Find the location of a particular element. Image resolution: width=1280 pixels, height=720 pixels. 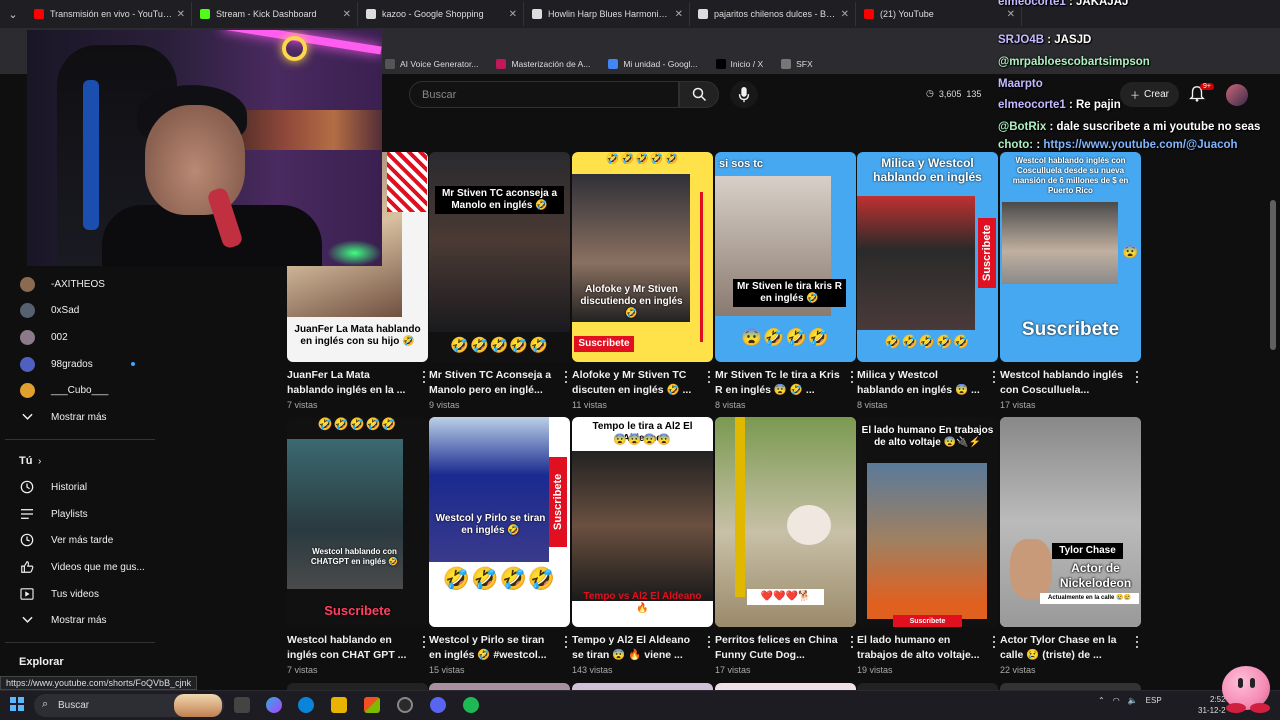

search-placeholder: Buscar is located at coordinates (439, 94).